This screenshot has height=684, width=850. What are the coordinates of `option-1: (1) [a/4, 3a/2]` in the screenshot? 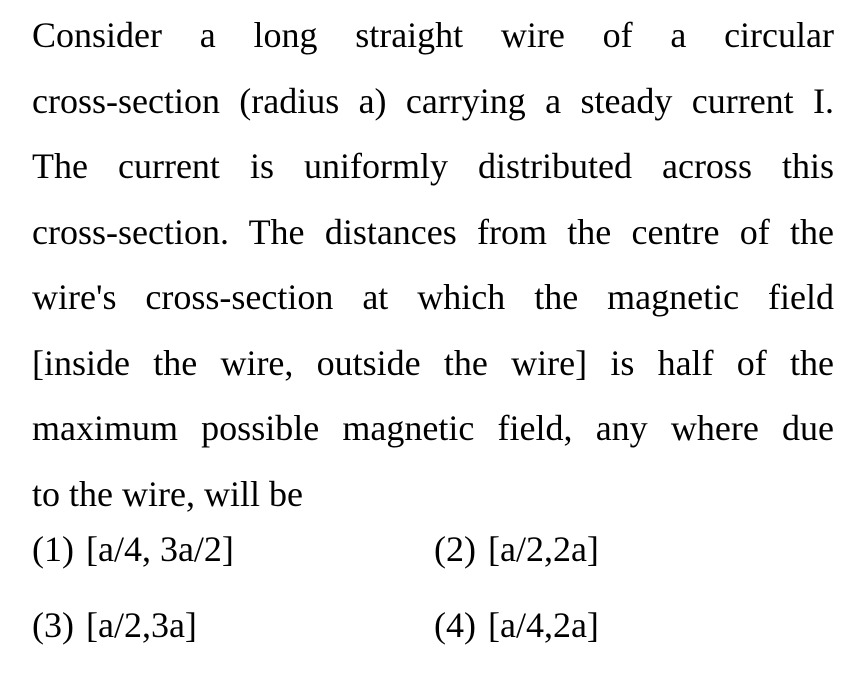 It's located at (133, 549).